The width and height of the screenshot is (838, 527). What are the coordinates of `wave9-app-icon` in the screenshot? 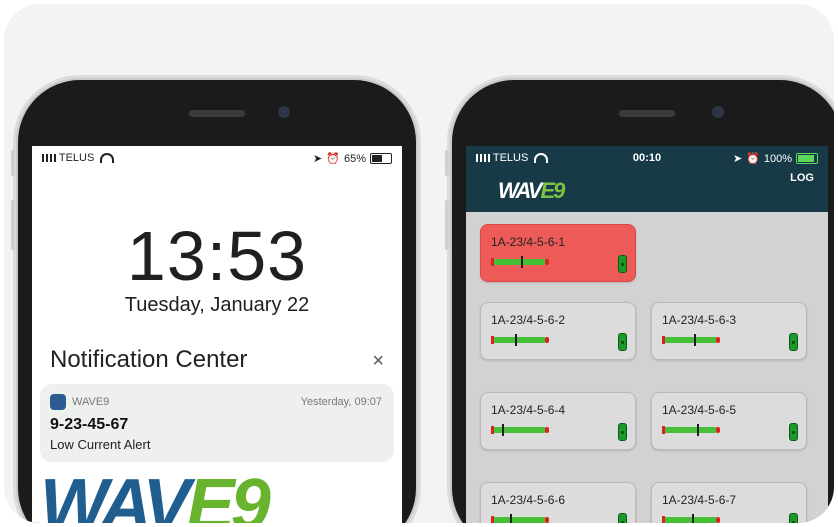 It's located at (58, 402).